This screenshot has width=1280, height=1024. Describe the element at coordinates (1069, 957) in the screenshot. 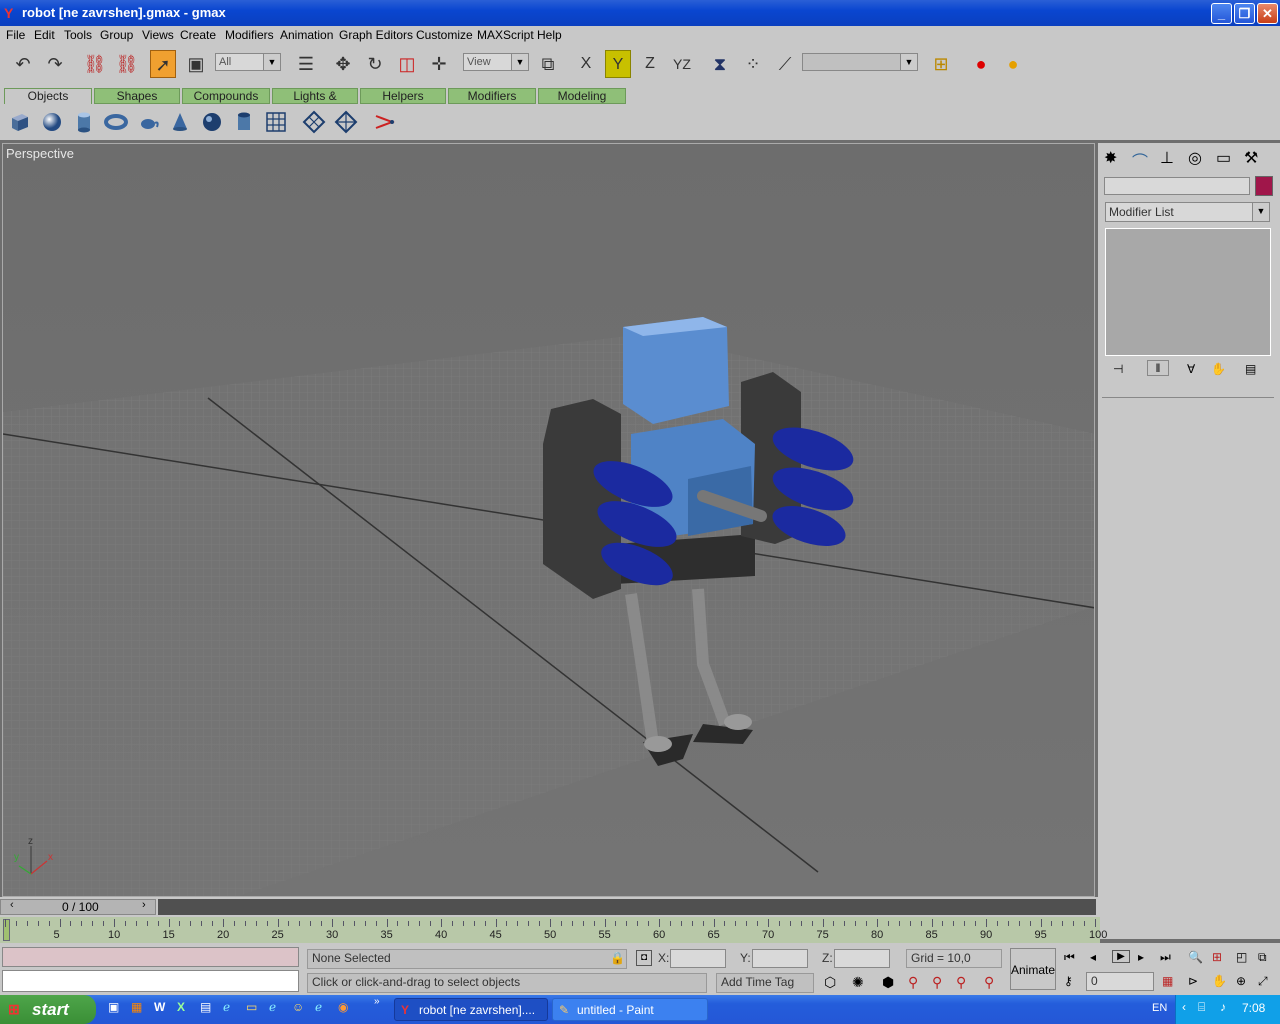

I see `go-to-start-icon: ⏮` at that location.